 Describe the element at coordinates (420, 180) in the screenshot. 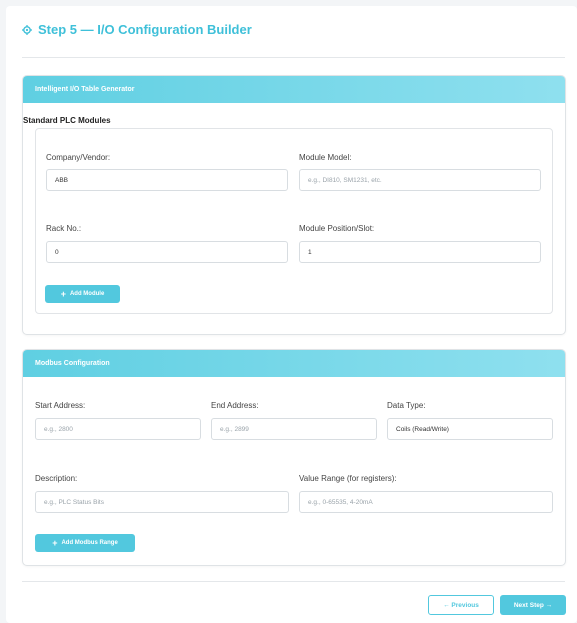

I see `module-model-field: e.g., DI810, SM1231, etc.` at that location.